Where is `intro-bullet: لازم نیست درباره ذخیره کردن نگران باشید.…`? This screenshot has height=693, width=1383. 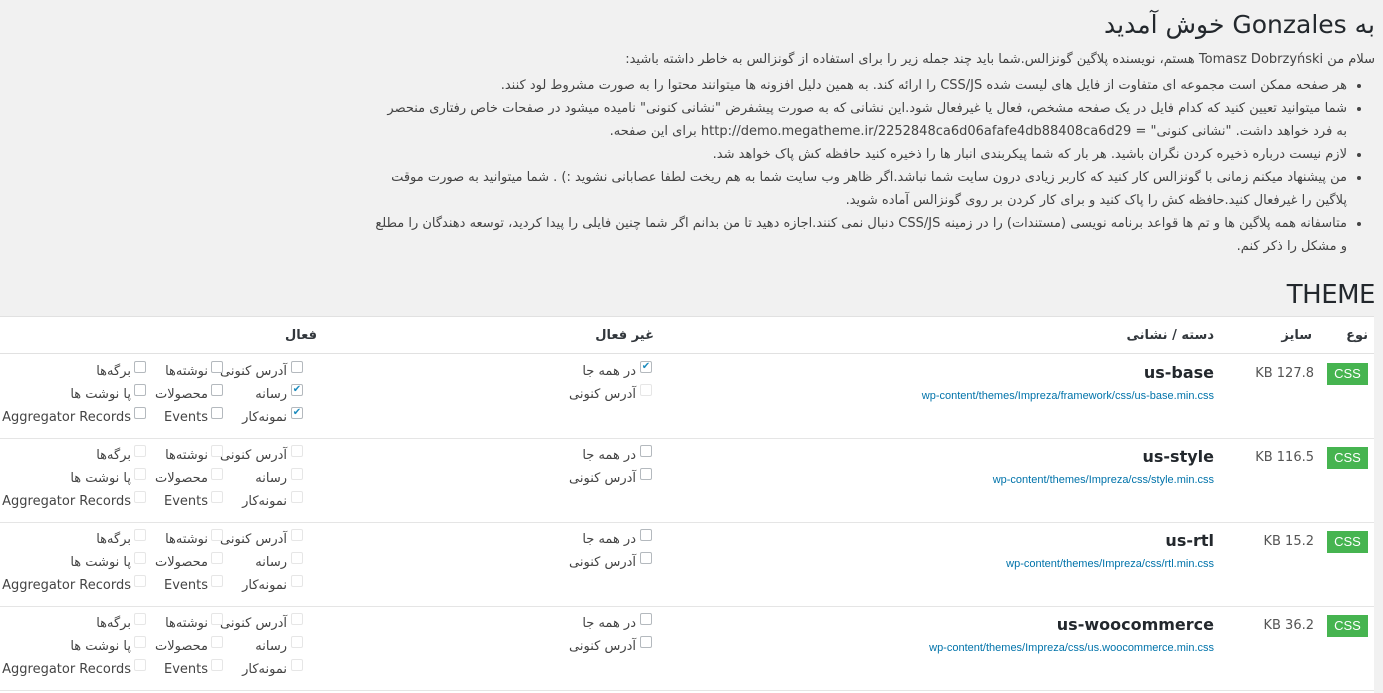 intro-bullet: لازم نیست درباره ذخیره کردن نگران باشید.… is located at coordinates (861, 154).